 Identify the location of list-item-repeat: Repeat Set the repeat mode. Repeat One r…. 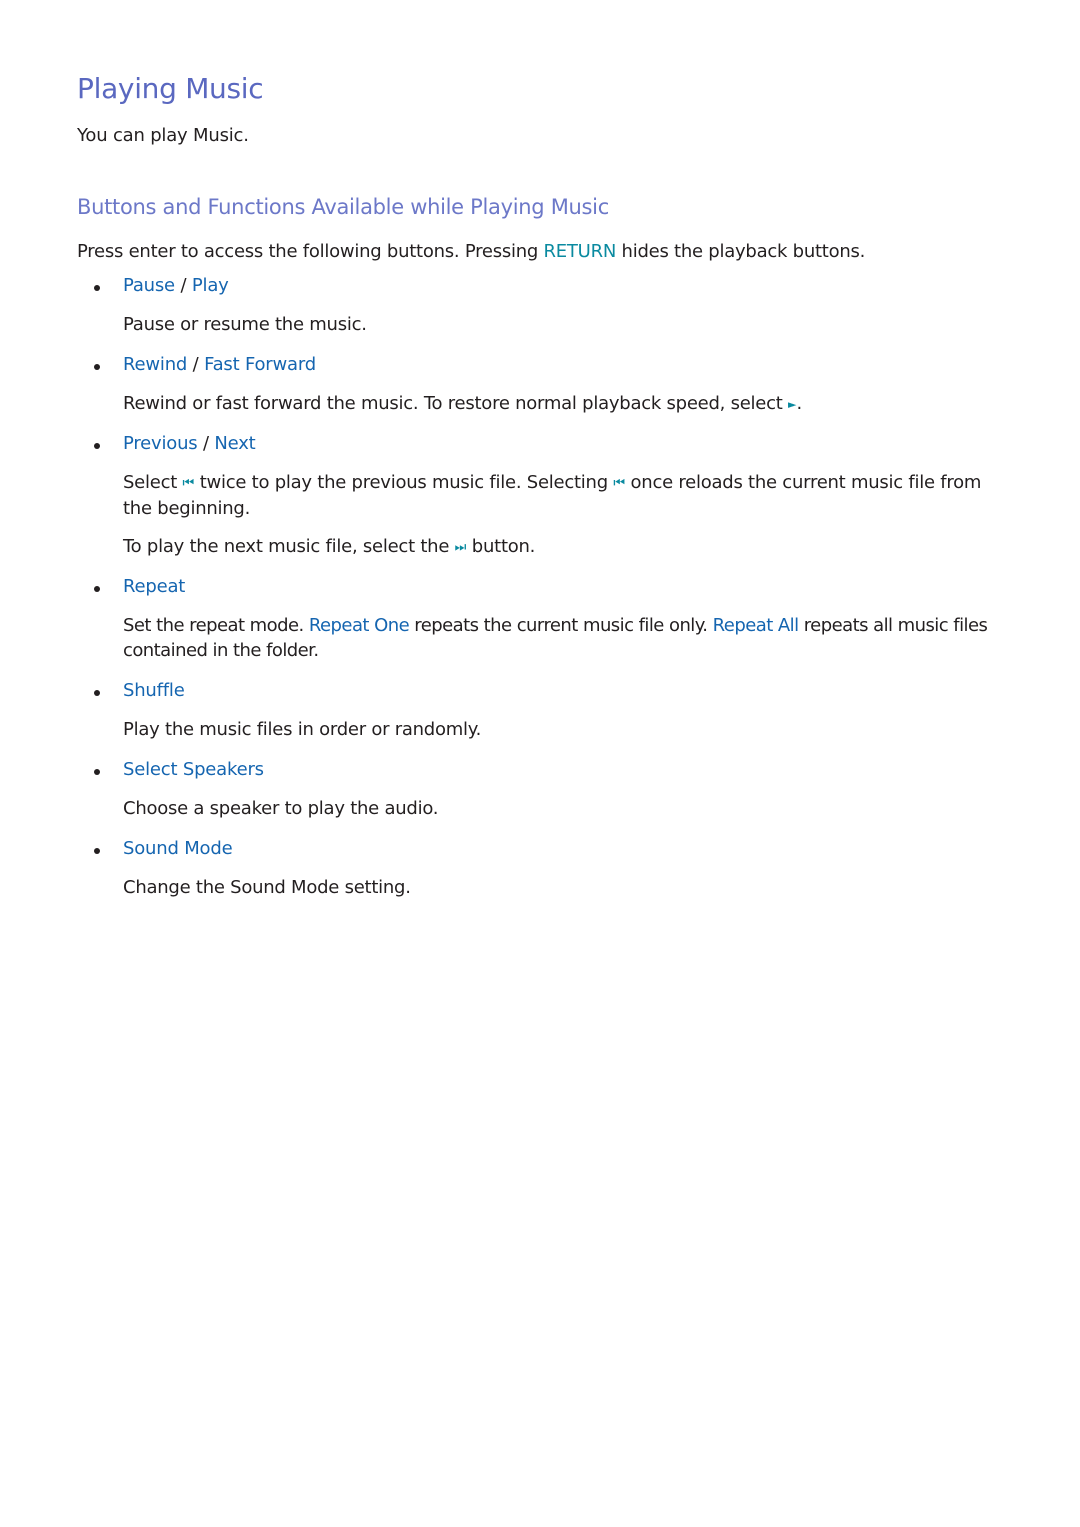
(542, 618).